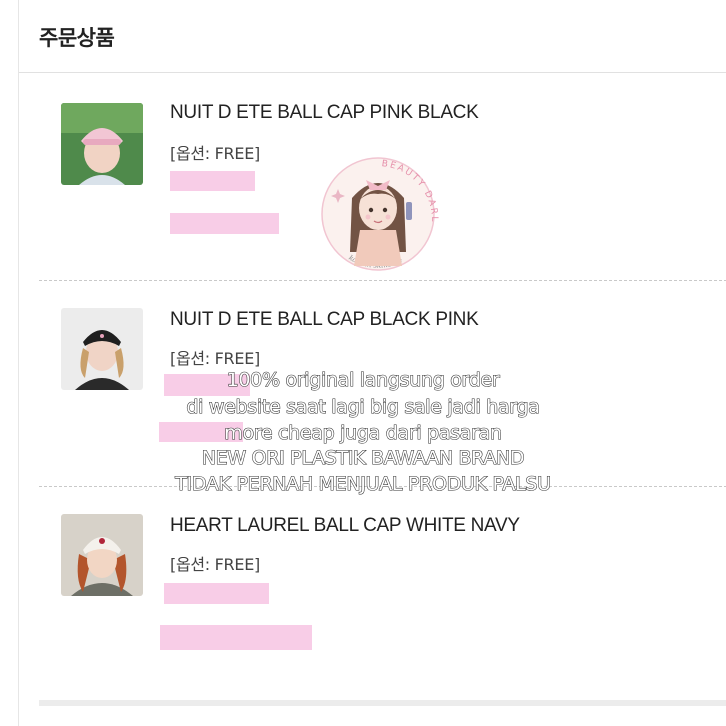 The image size is (726, 726). What do you see at coordinates (363, 483) in the screenshot?
I see `overlay-line: TIDAK PERNAH MENJUAL PRODUK PALSU` at bounding box center [363, 483].